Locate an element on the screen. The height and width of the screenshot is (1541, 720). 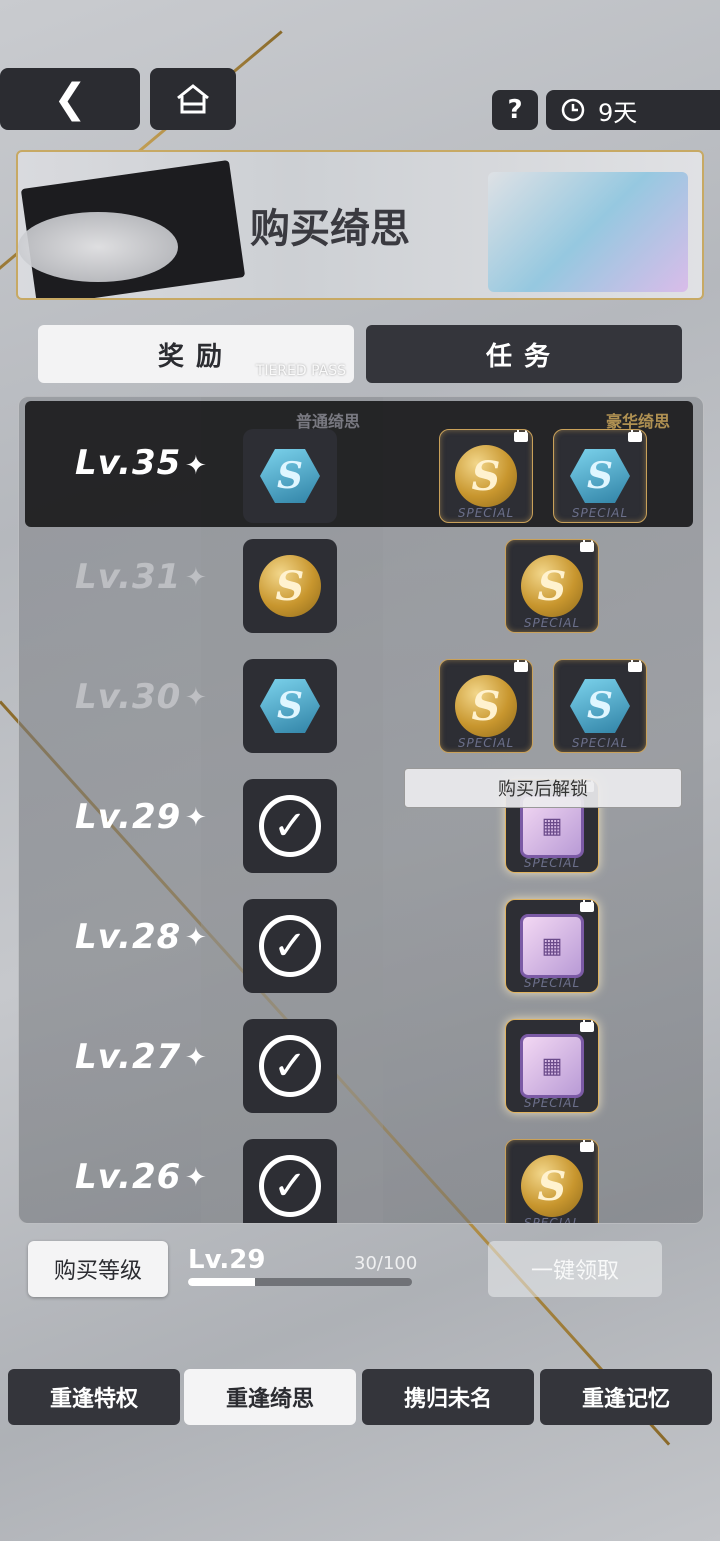
row-level: Lv.30 is located at coordinates (128, 697).